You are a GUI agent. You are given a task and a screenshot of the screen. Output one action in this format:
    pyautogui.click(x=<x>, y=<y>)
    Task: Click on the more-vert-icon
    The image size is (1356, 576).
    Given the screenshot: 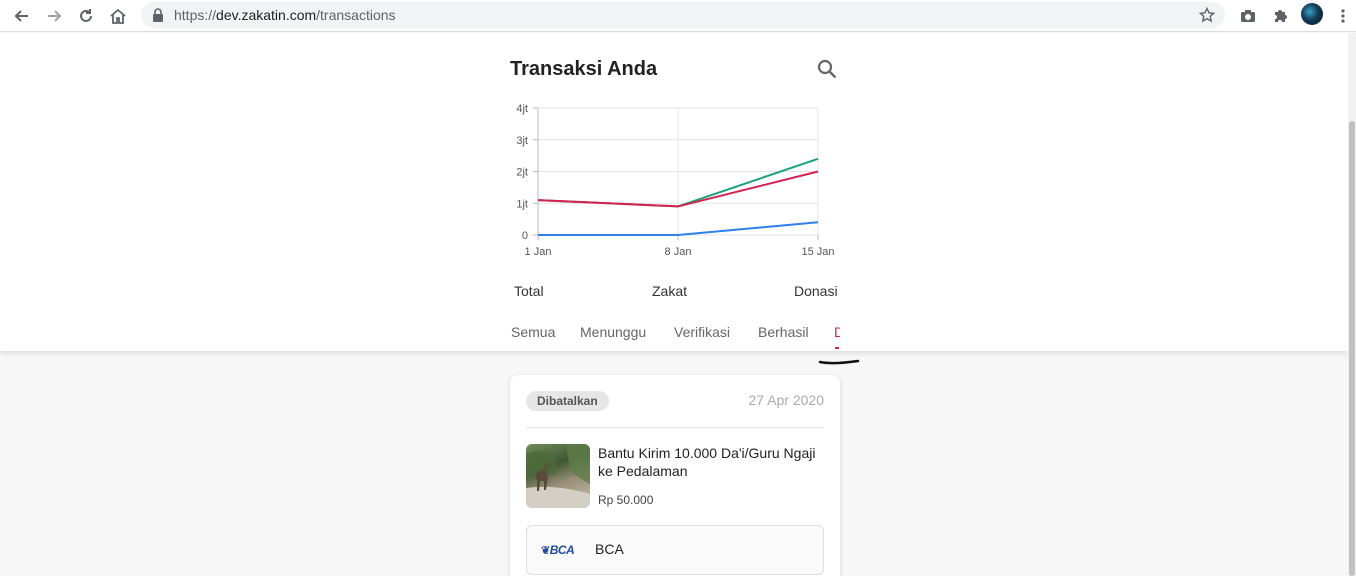 What is the action you would take?
    pyautogui.click(x=1343, y=16)
    